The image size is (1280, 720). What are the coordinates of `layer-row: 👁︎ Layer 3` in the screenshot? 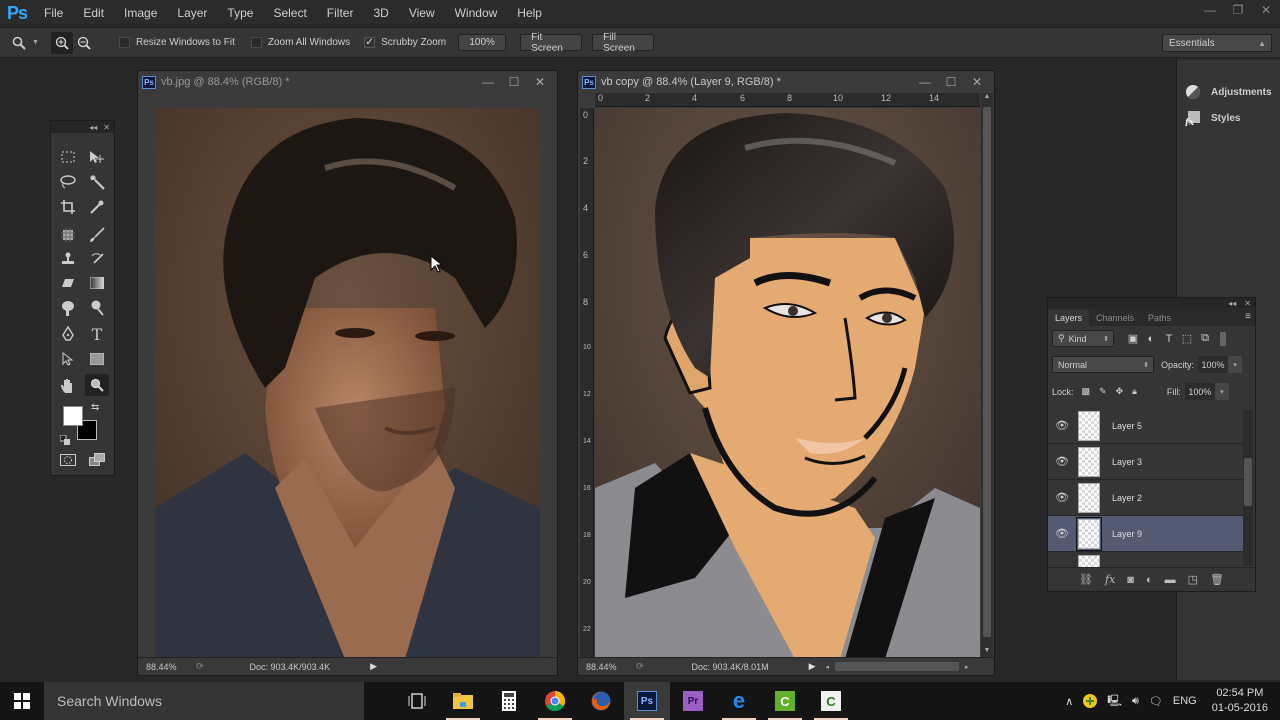 It's located at (1145, 462).